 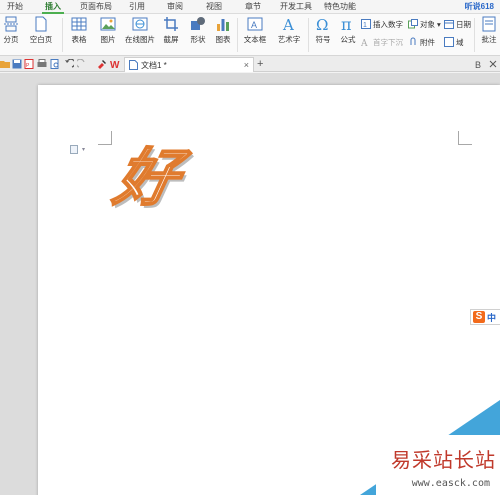 What do you see at coordinates (450, 483) in the screenshot?
I see `watermark-url: www.easck.com` at bounding box center [450, 483].